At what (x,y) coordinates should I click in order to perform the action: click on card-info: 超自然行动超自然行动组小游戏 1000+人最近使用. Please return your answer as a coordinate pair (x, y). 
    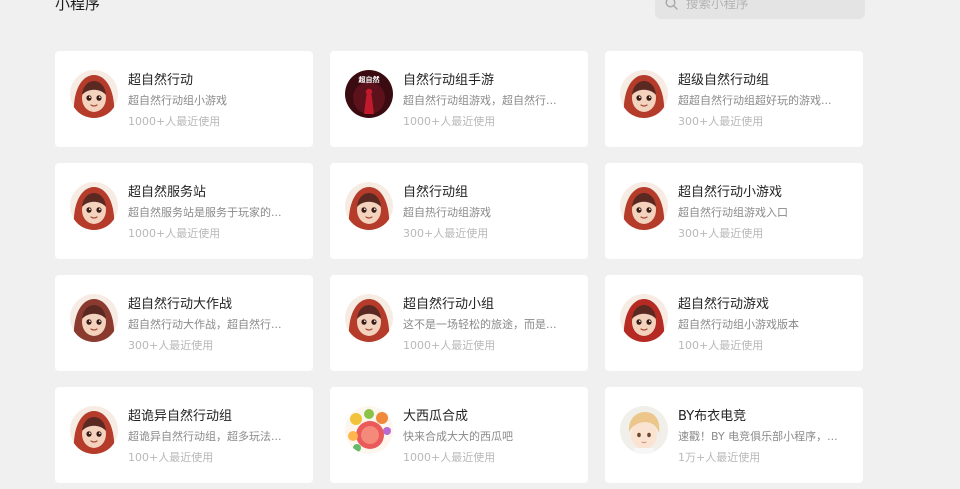
    Looking at the image, I should click on (214, 100).